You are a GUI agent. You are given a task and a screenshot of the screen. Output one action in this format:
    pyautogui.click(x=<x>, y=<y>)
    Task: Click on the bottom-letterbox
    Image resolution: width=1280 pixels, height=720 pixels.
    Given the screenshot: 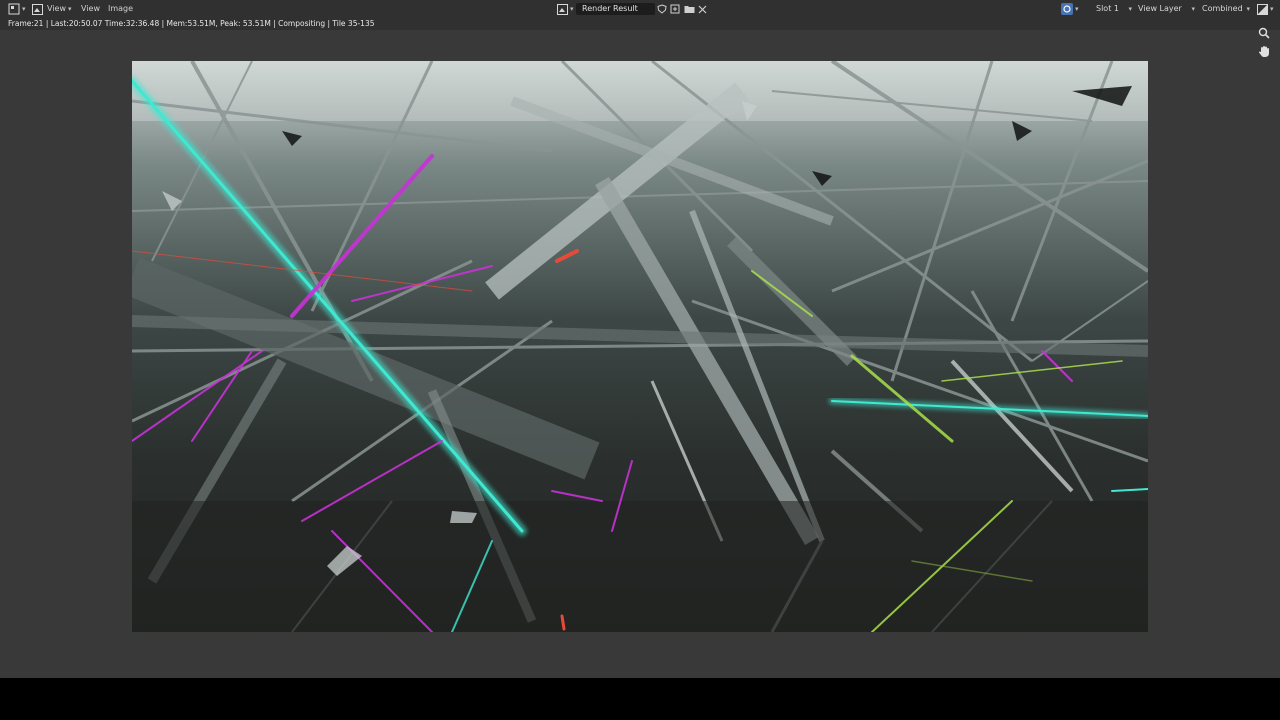 What is the action you would take?
    pyautogui.click(x=640, y=699)
    